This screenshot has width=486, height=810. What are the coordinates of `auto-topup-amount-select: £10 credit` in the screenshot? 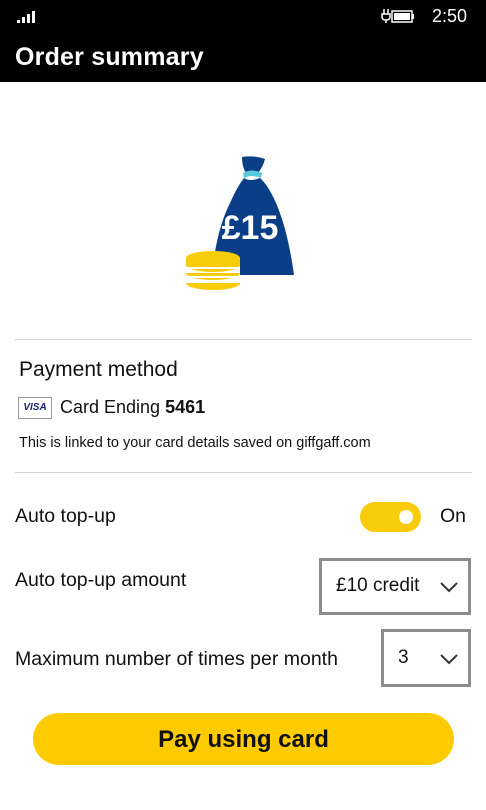 It's located at (395, 586).